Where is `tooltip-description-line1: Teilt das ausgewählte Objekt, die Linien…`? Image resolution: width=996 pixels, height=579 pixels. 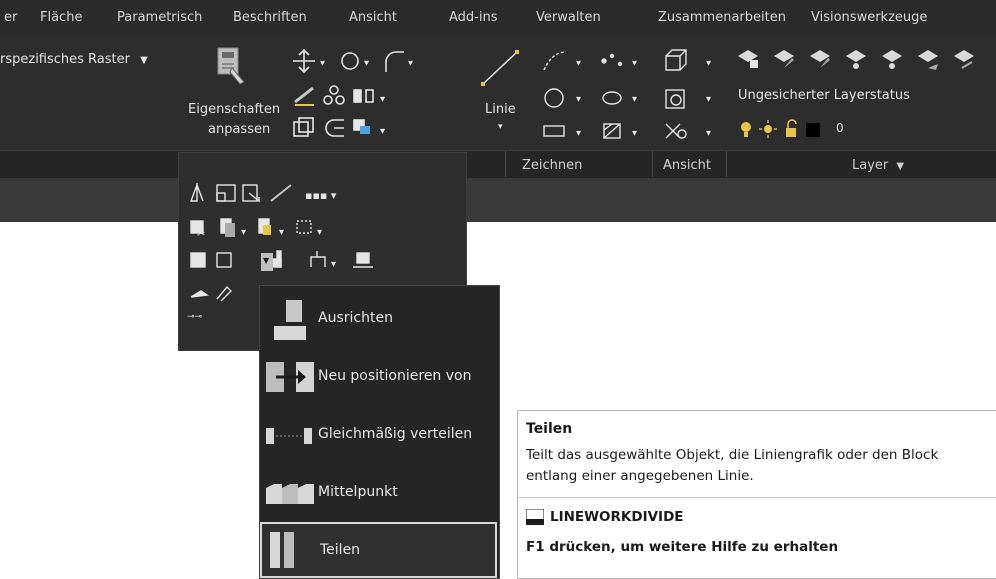 tooltip-description-line1: Teilt das ausgewählte Objekt, die Linien… is located at coordinates (732, 455).